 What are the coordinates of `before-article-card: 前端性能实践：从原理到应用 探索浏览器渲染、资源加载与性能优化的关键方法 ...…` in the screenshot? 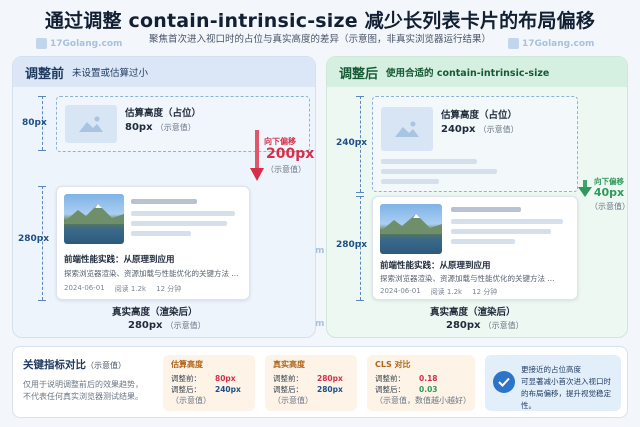 It's located at (153, 243).